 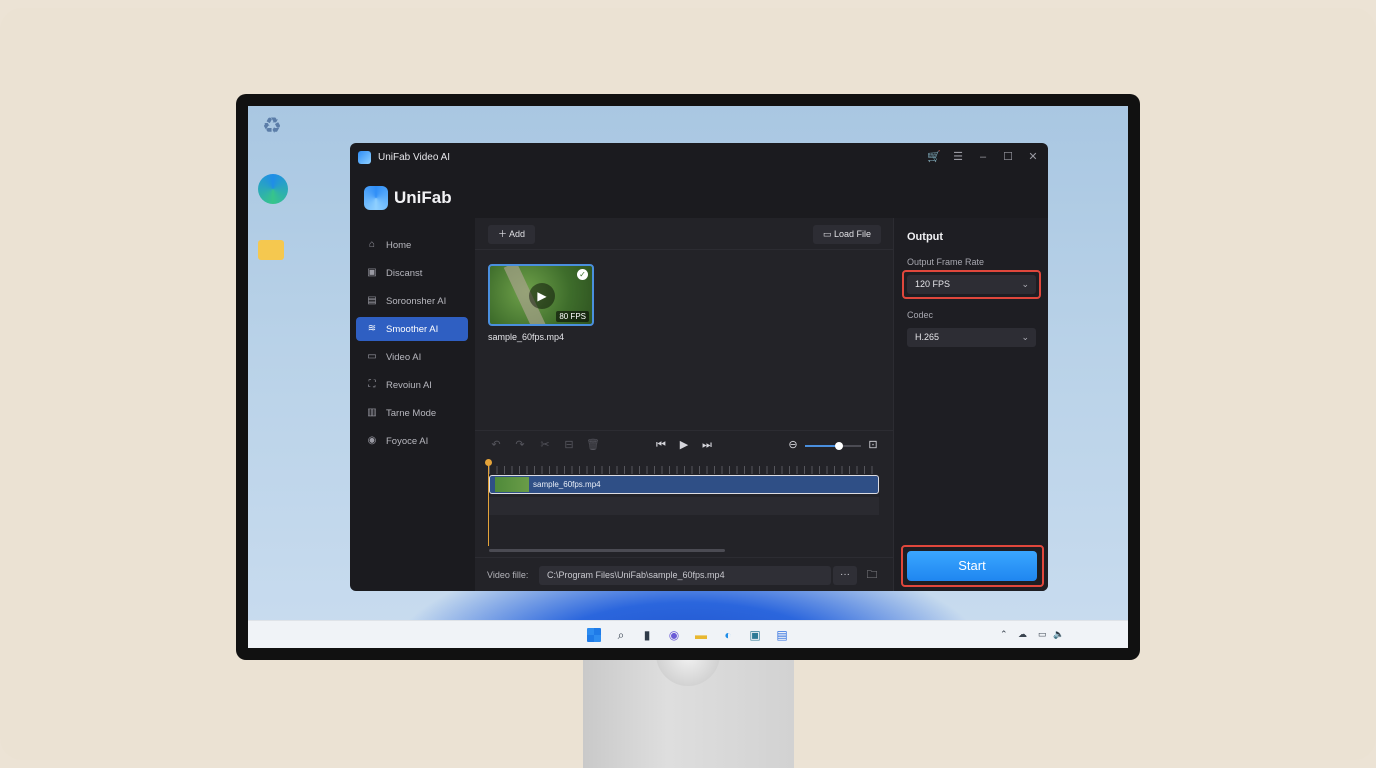 What do you see at coordinates (647, 635) in the screenshot?
I see `task-view-icon: ▮` at bounding box center [647, 635].